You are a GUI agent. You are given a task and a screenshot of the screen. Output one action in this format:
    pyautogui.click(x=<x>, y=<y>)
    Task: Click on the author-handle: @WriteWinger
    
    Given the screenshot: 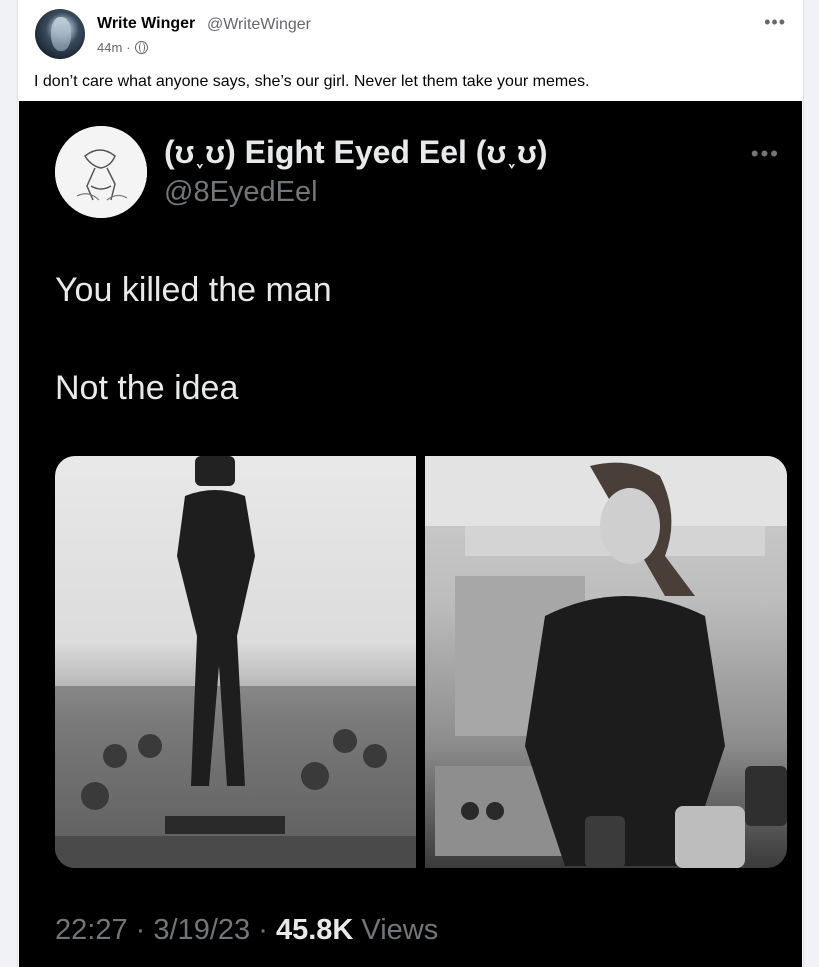 What is the action you would take?
    pyautogui.click(x=259, y=25)
    